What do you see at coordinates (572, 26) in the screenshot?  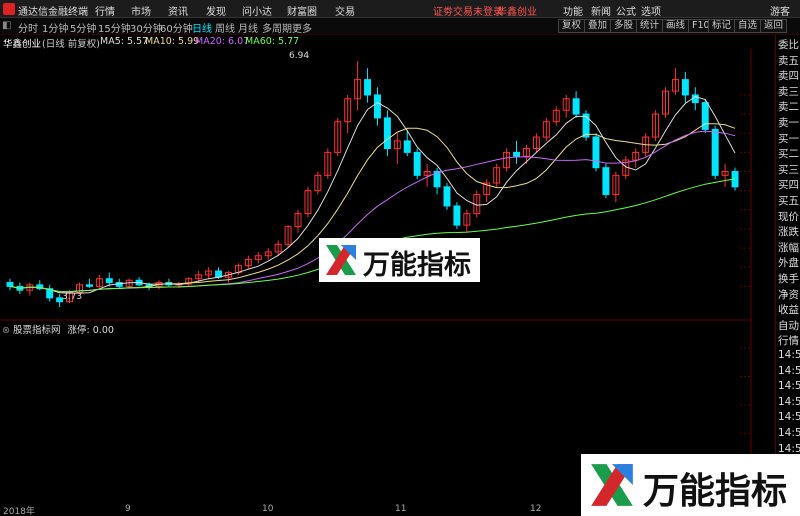 I see `adjust-button: 复权` at bounding box center [572, 26].